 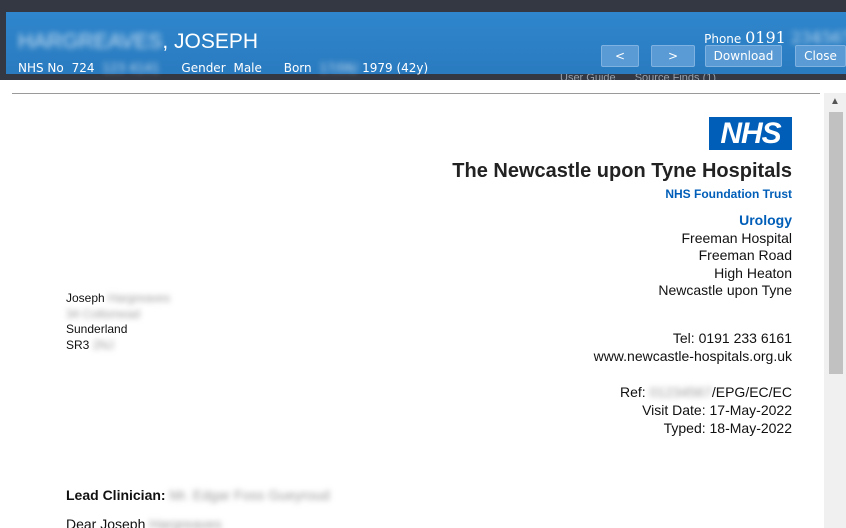 I want to click on address-line: Freeman Hospital, so click(x=737, y=237).